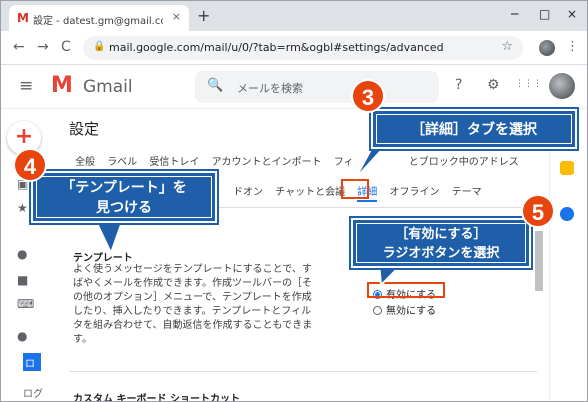  What do you see at coordinates (32, 362) in the screenshot?
I see `label-chip: ロ` at bounding box center [32, 362].